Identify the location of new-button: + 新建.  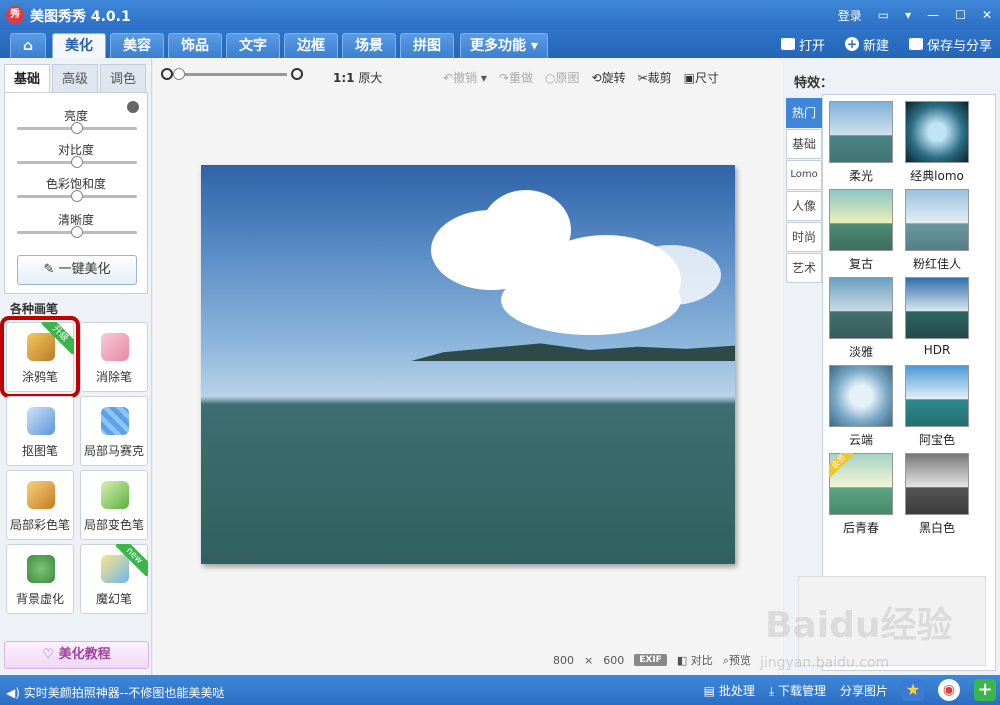
(866, 44).